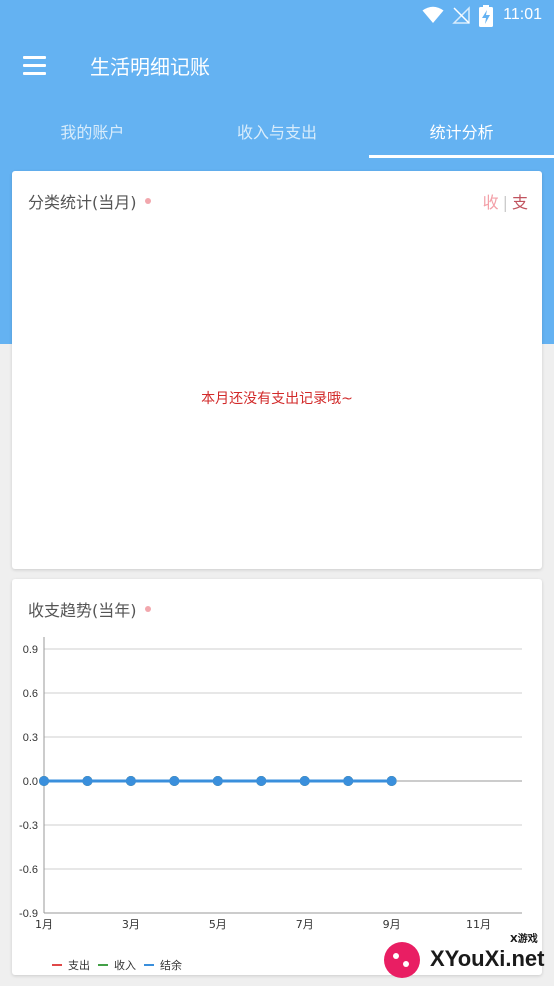  I want to click on legend-item-income: 收入, so click(117, 965).